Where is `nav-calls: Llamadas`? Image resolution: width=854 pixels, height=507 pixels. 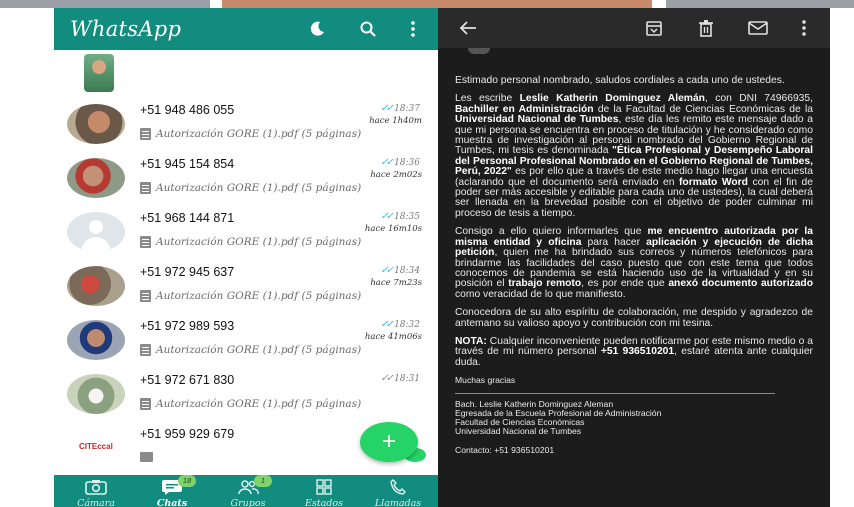 nav-calls: Llamadas is located at coordinates (398, 491).